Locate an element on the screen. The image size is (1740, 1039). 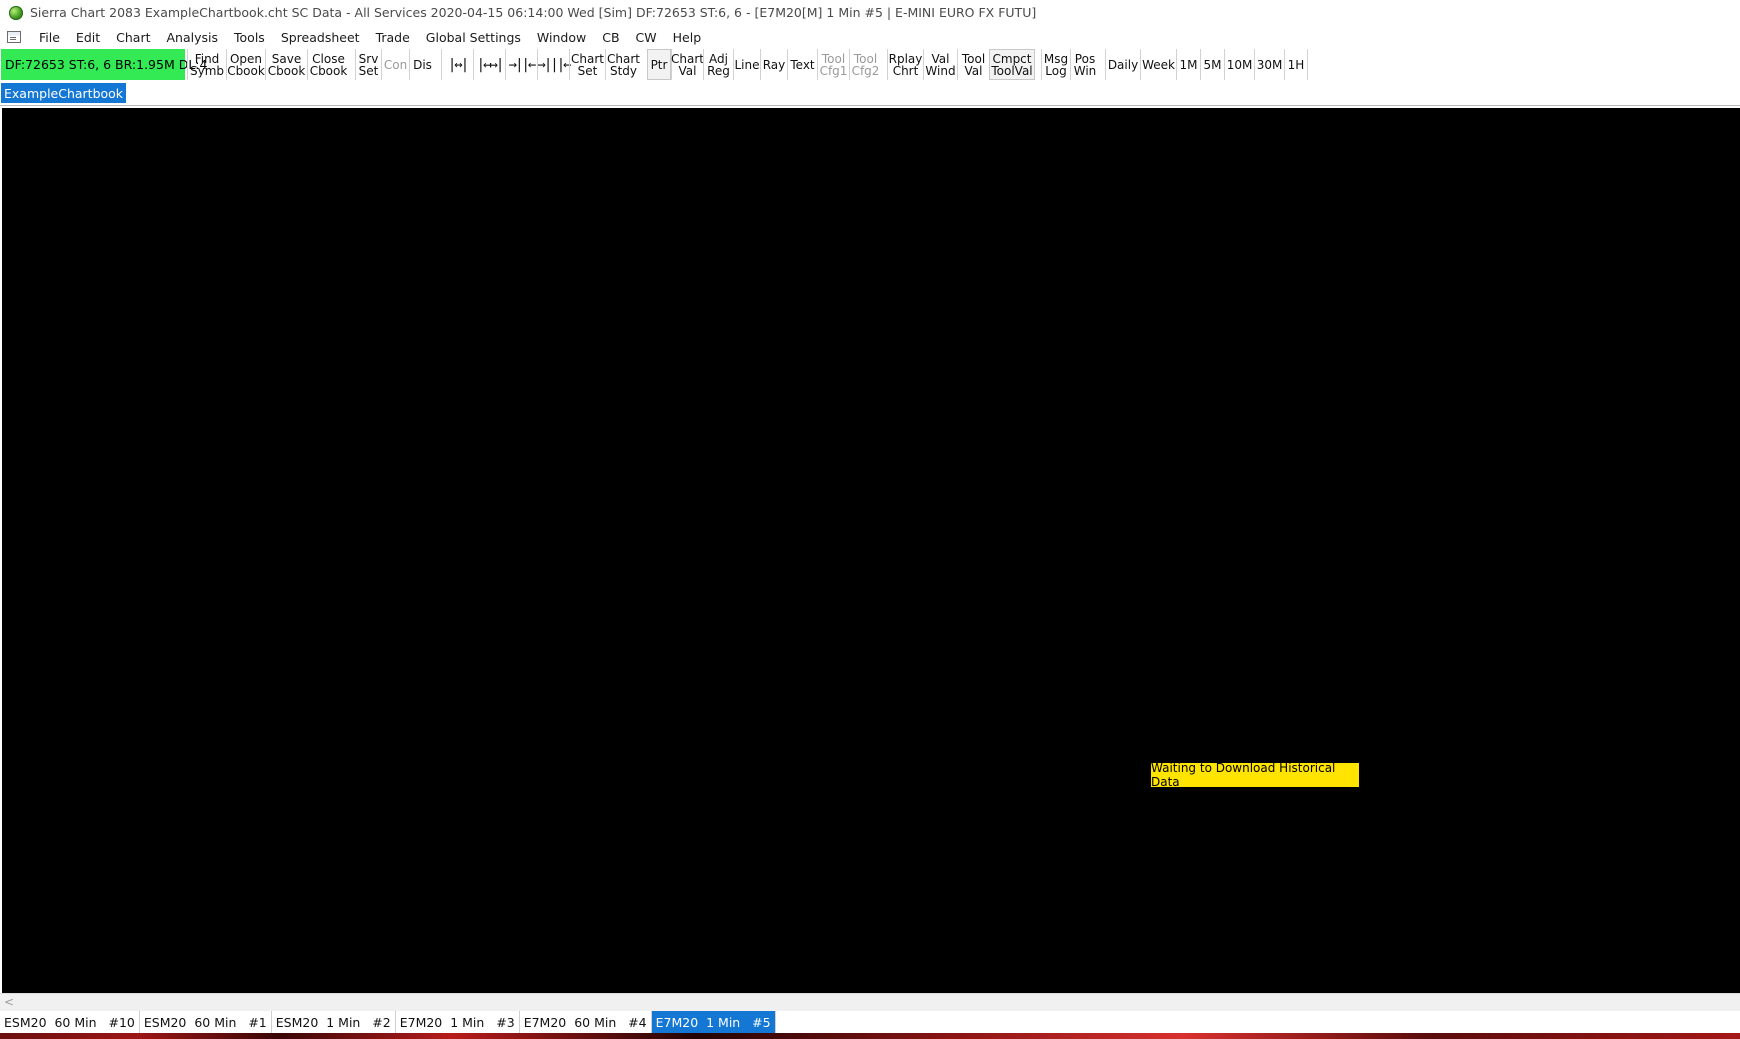
scale-compress-icon: →||← is located at coordinates (521, 64).